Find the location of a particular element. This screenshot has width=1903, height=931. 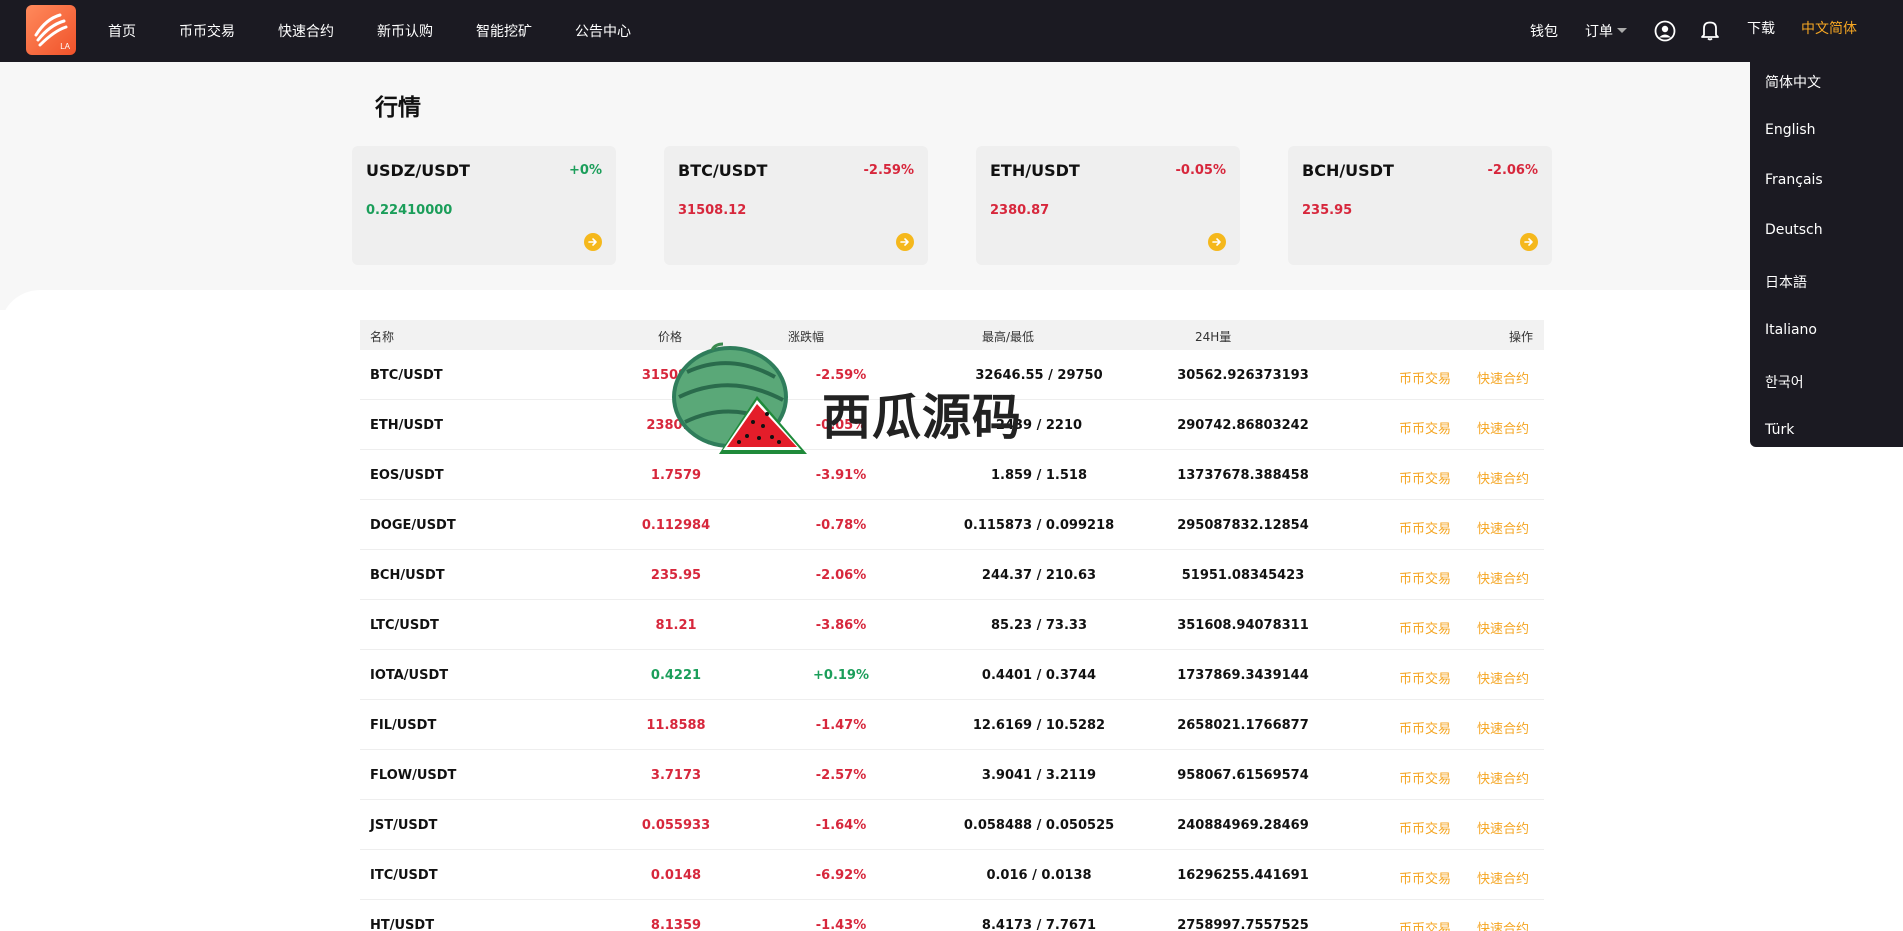

main-nav: 首页 币币交易 快速合约 新币认购 智能挖矿 公告中心 is located at coordinates (391, 31).